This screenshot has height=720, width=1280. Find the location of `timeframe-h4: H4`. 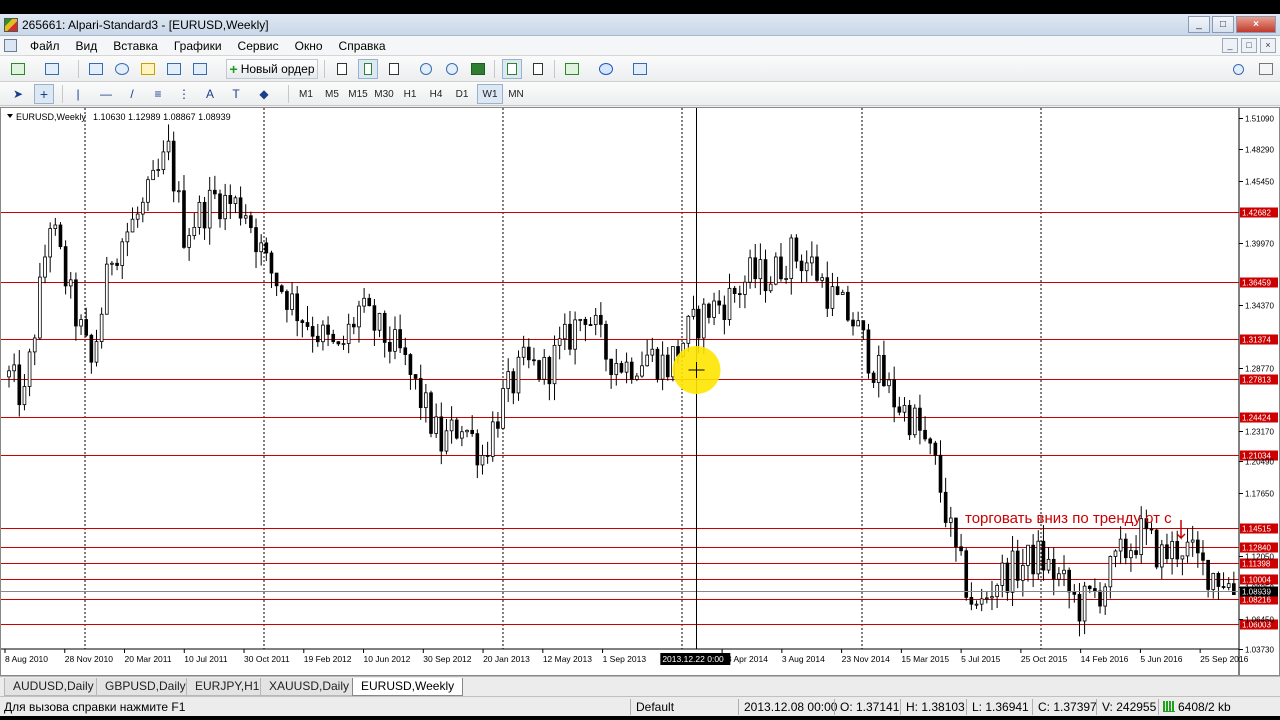

timeframe-h4: H4 is located at coordinates (436, 94).